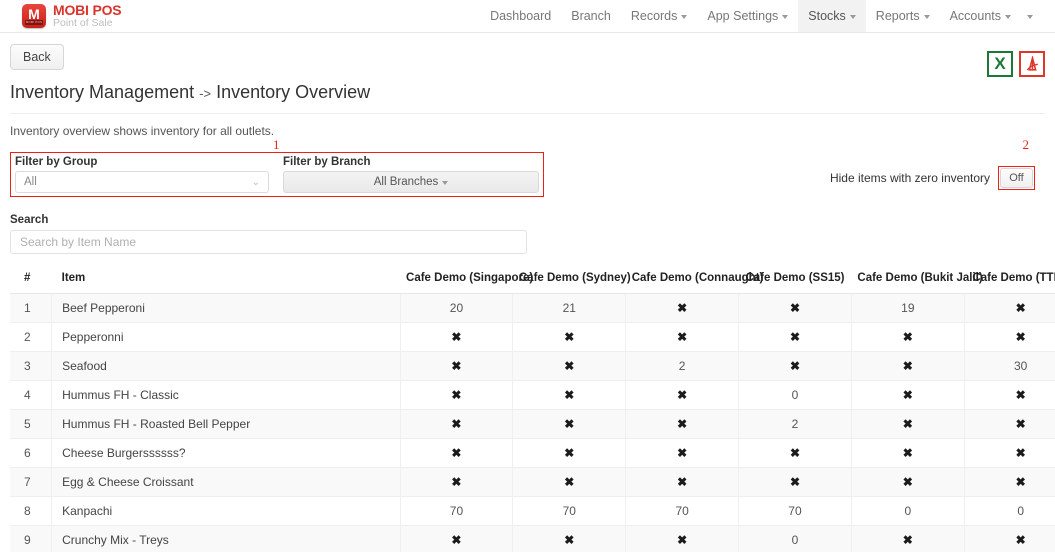  I want to click on nav-label: Stocks, so click(827, 16).